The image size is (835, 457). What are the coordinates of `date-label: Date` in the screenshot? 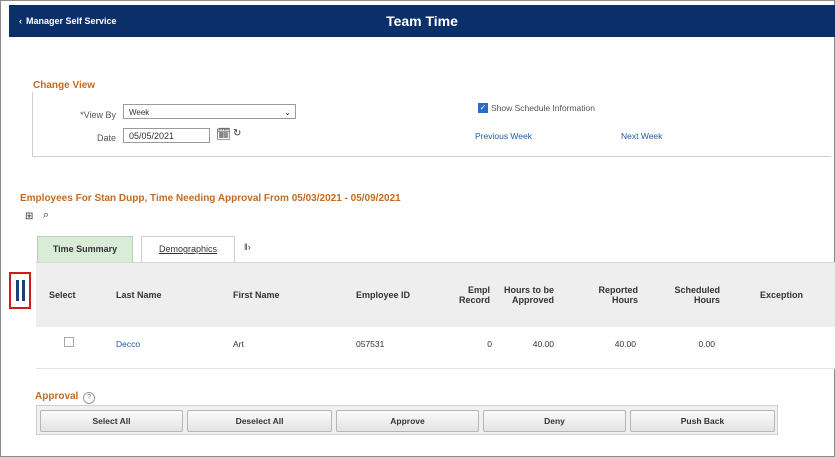 It's located at (106, 138).